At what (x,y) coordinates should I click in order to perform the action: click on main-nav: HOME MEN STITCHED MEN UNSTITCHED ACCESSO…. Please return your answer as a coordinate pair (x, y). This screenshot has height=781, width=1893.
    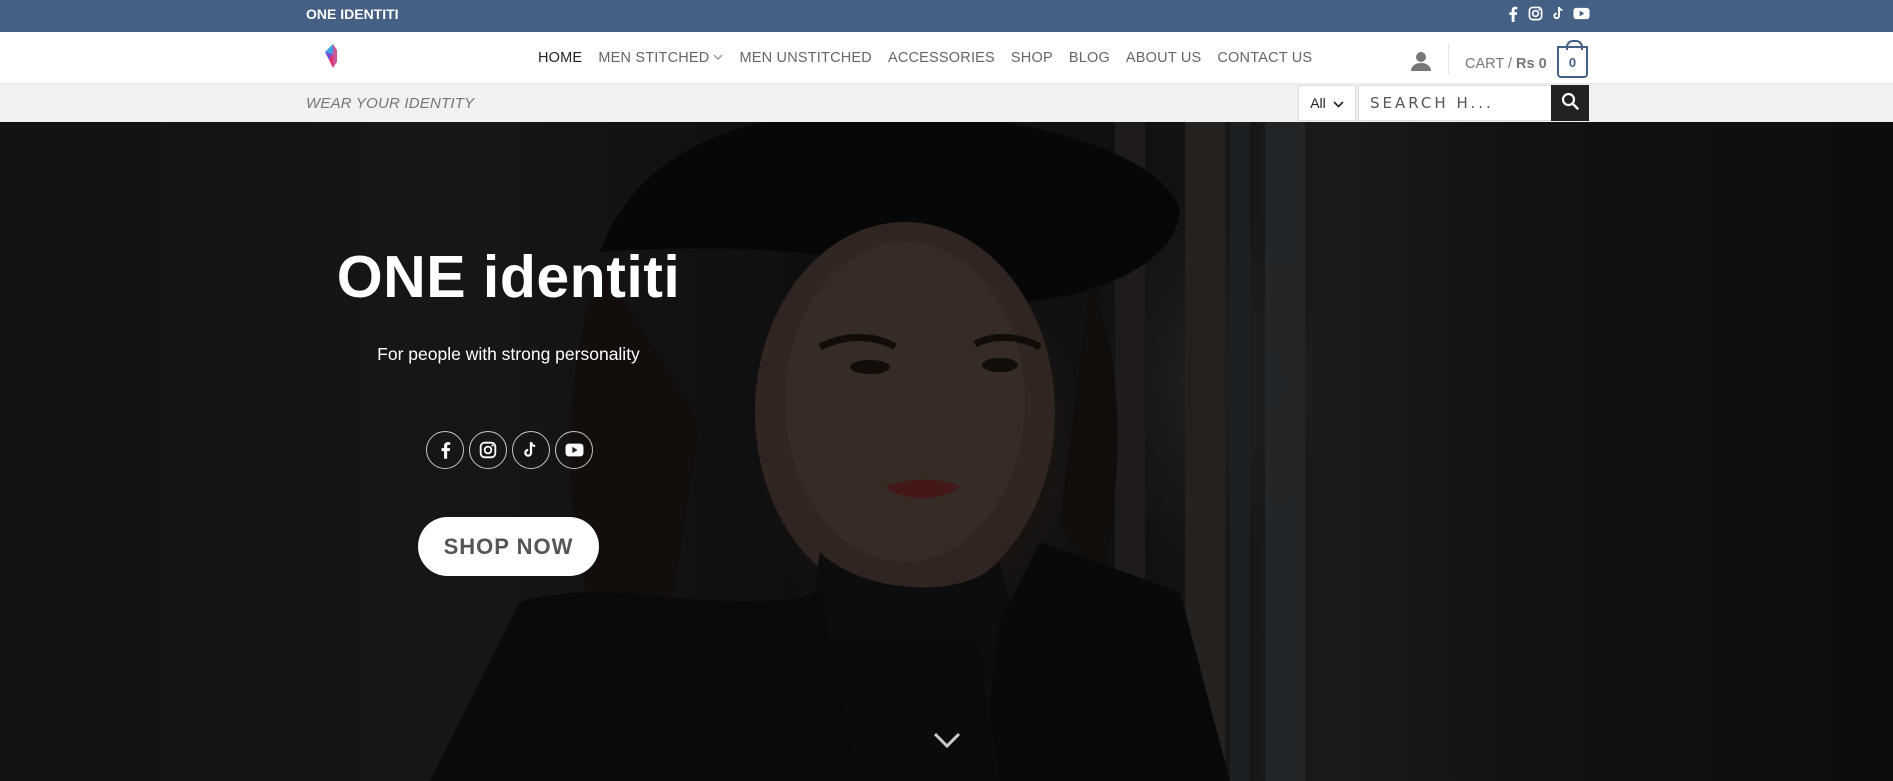
    Looking at the image, I should click on (925, 58).